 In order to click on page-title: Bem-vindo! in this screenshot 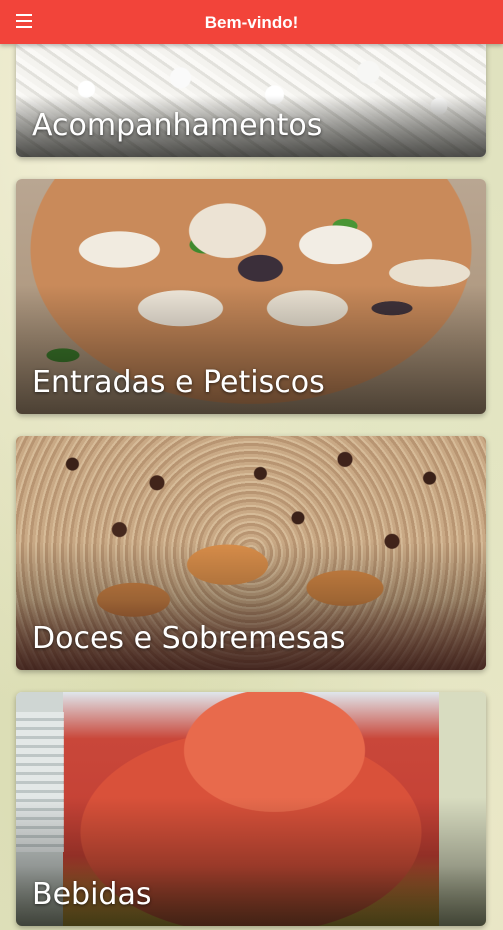, I will do `click(251, 22)`.